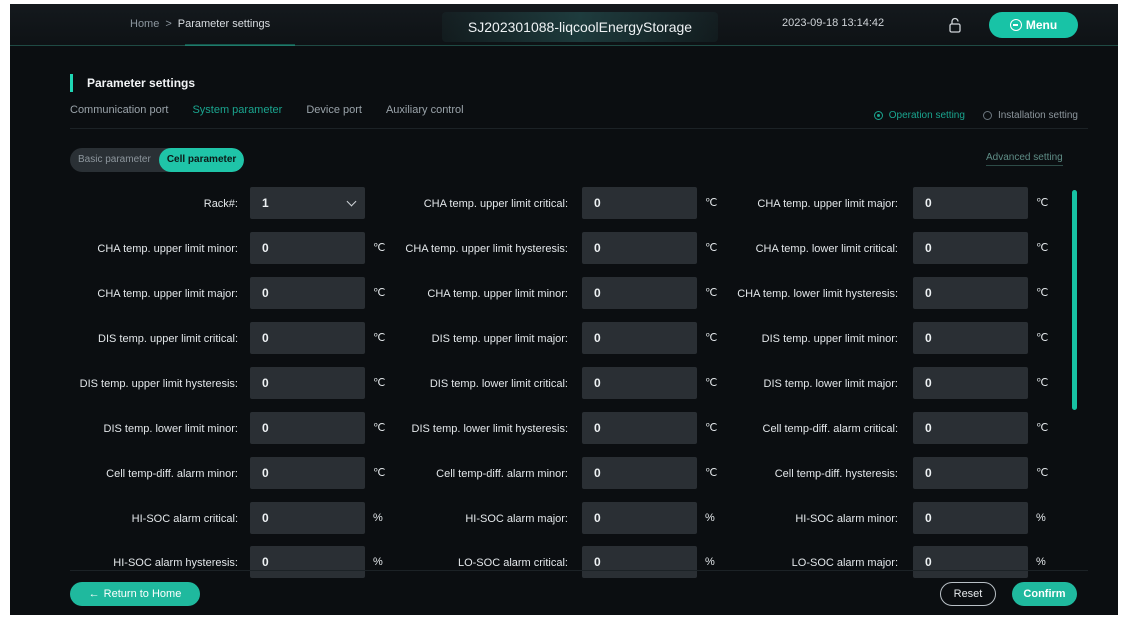 The width and height of the screenshot is (1131, 621). What do you see at coordinates (168, 339) in the screenshot?
I see `parameter-label: DIS temp. upper limit critical:` at bounding box center [168, 339].